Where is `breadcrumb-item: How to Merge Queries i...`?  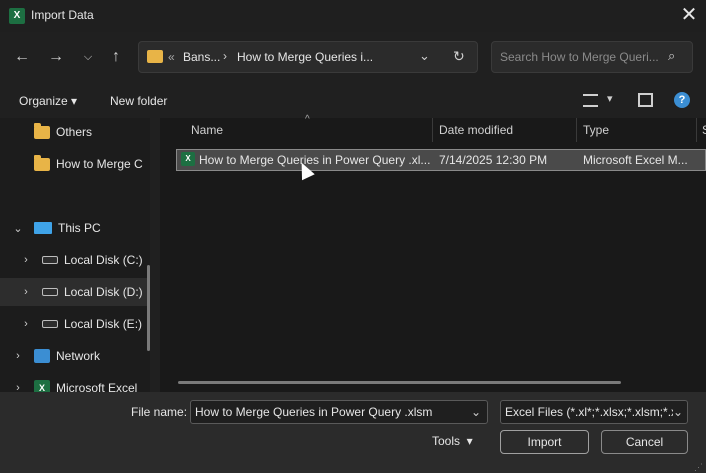 breadcrumb-item: How to Merge Queries i... is located at coordinates (305, 57).